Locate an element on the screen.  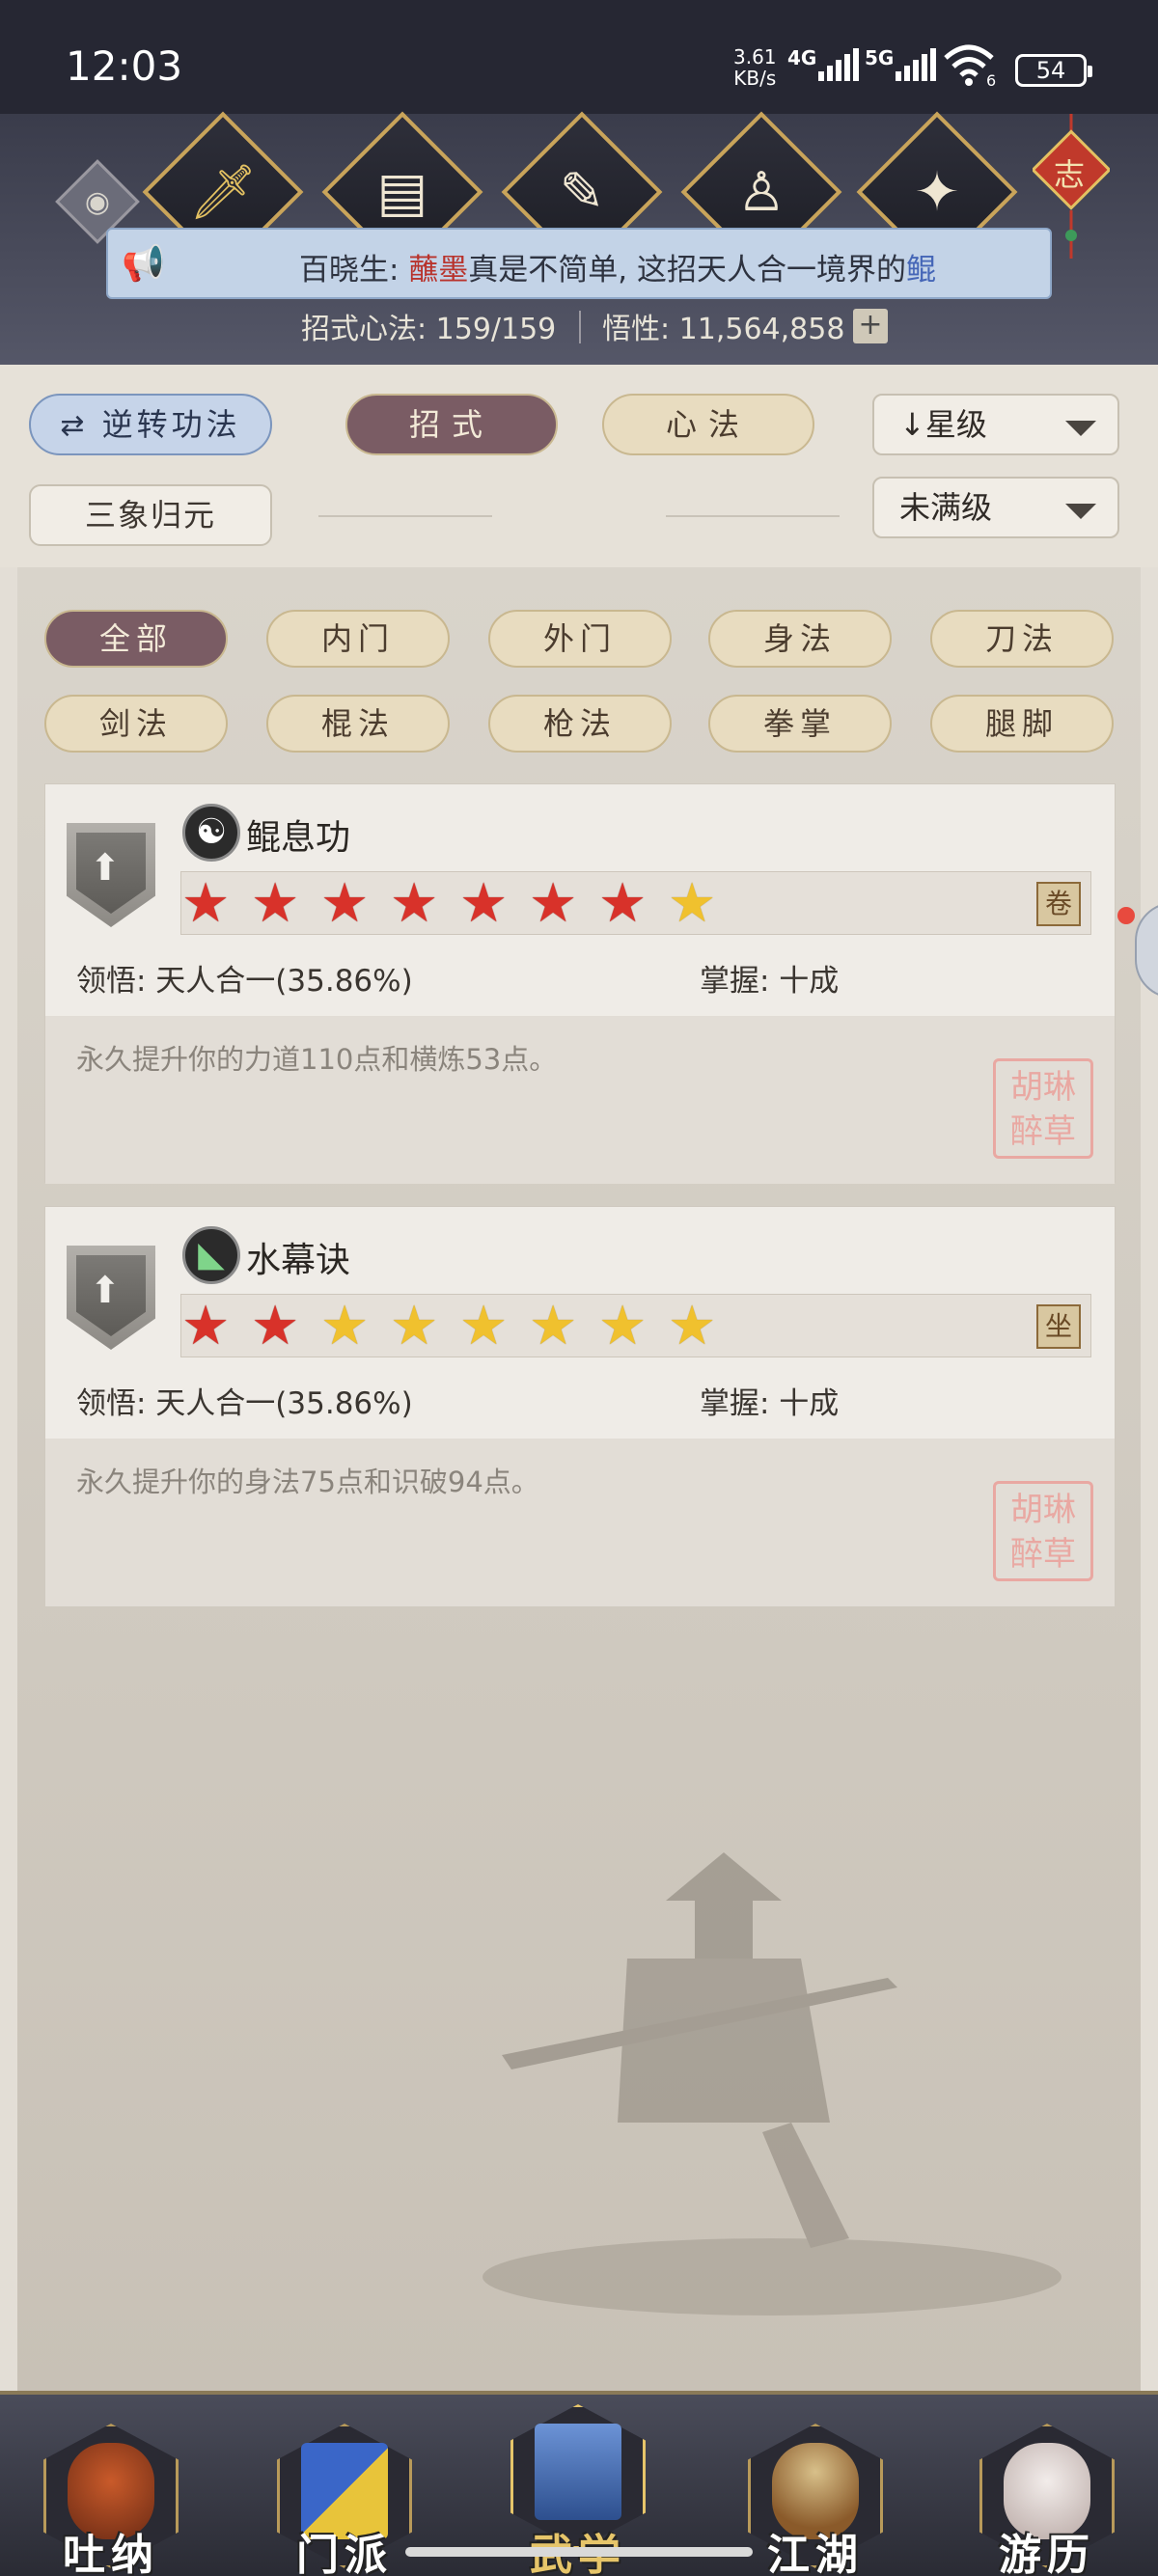
nav-label: 门派 is located at coordinates (344, 2553).